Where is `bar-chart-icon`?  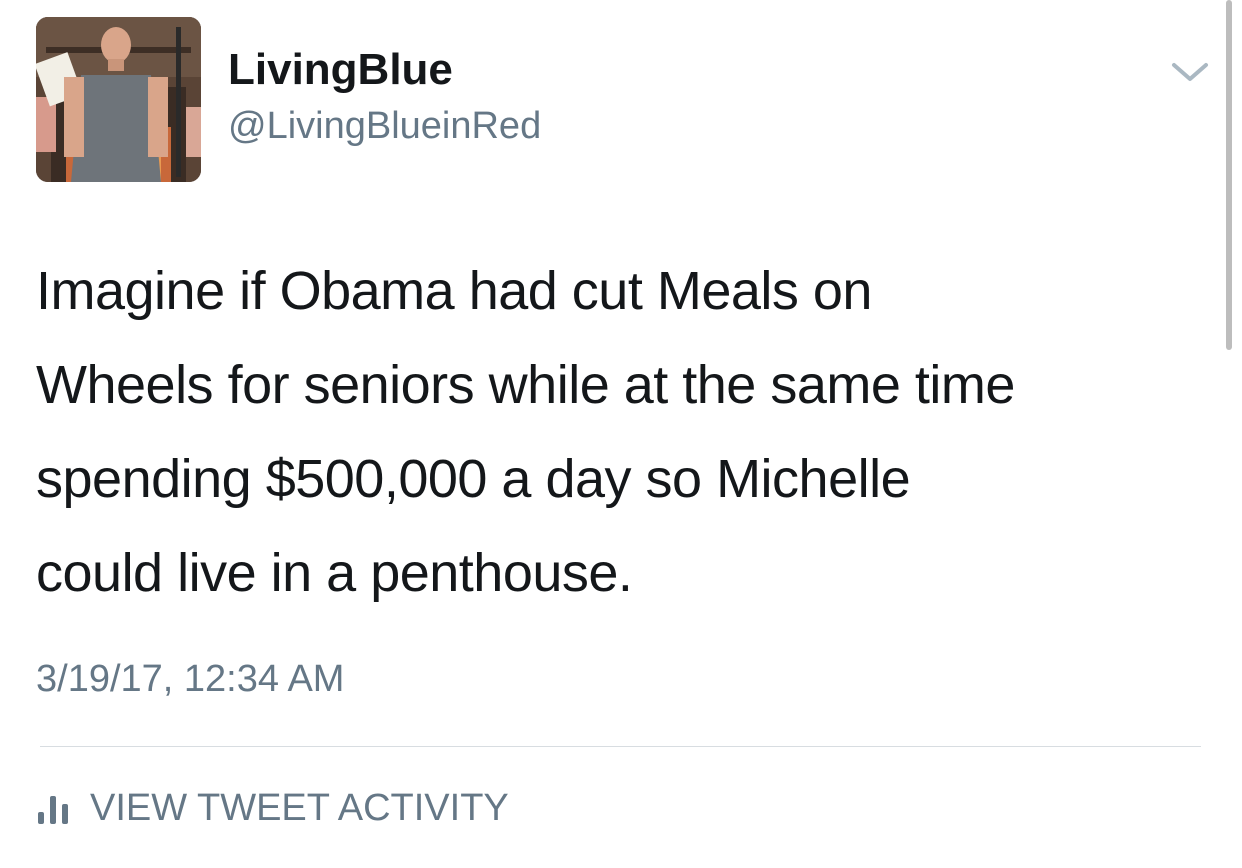 bar-chart-icon is located at coordinates (53, 808).